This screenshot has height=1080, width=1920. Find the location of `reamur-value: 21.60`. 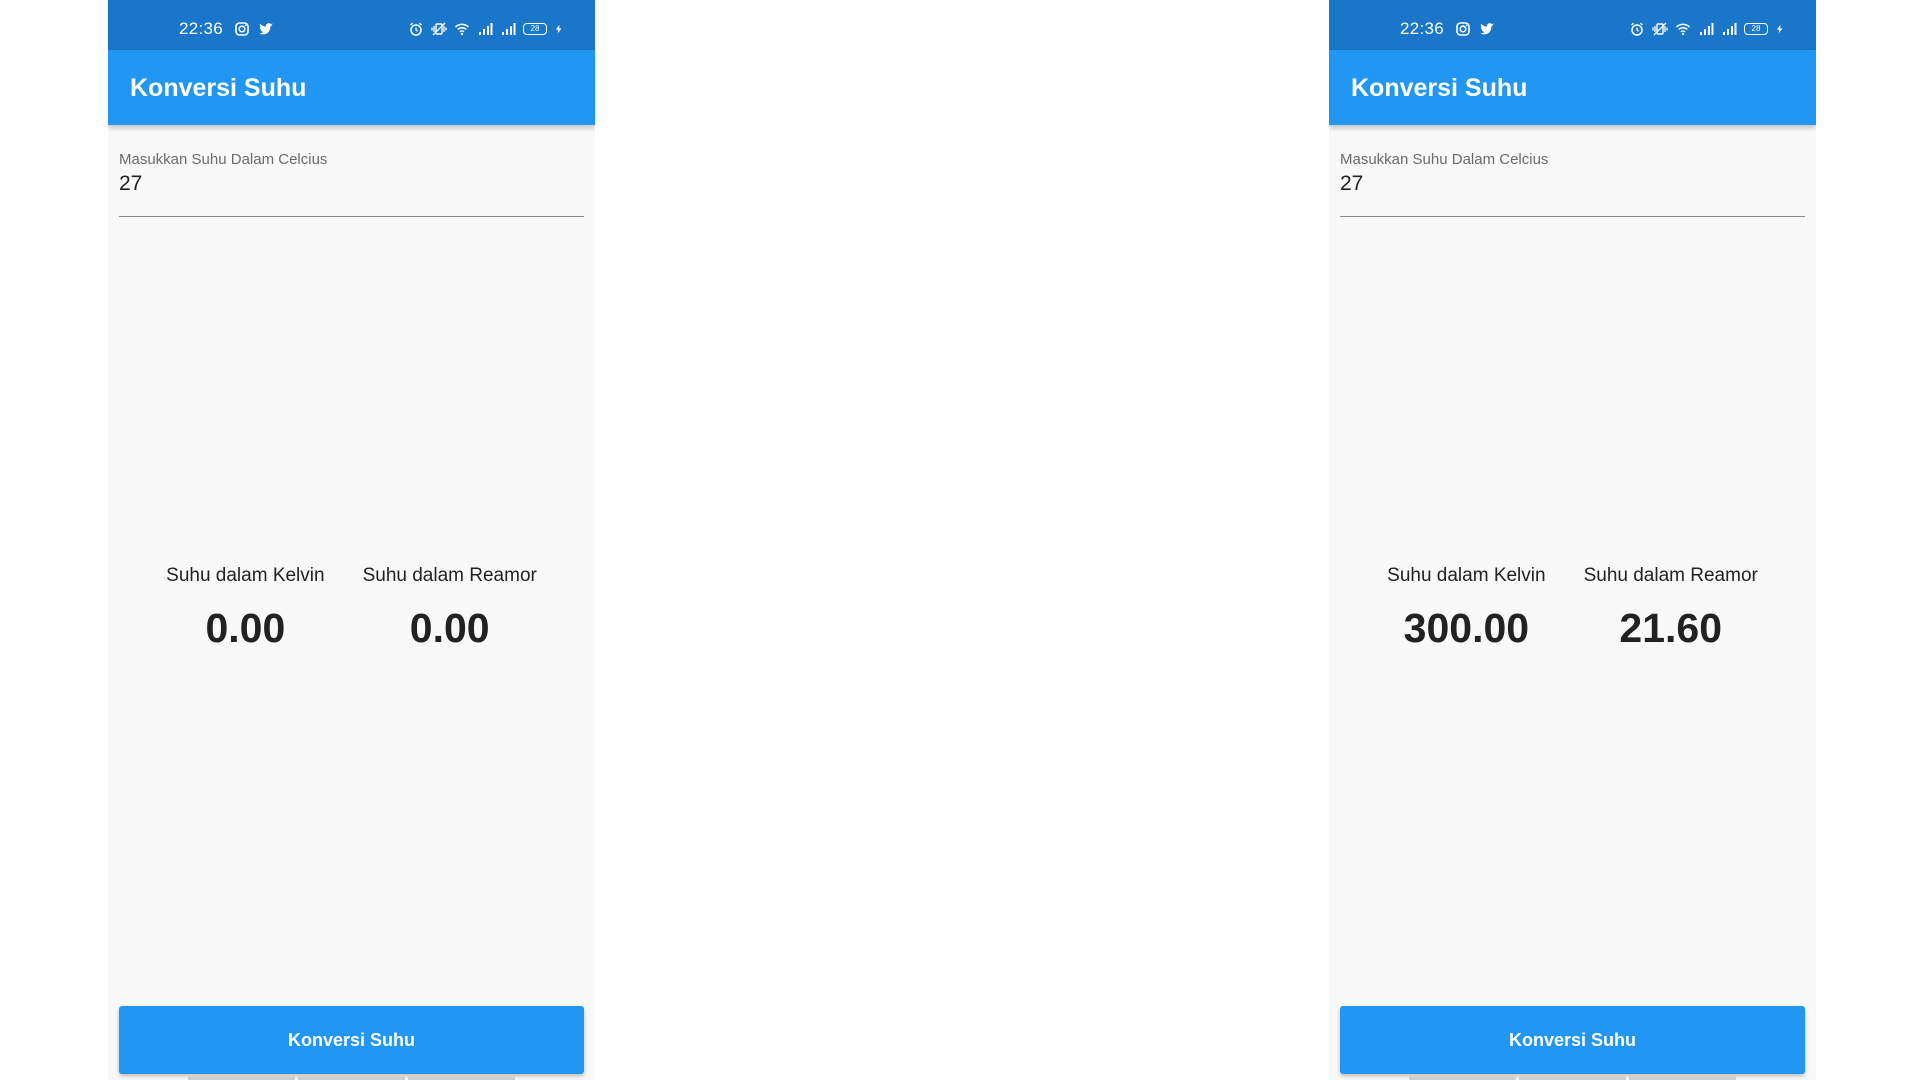

reamur-value: 21.60 is located at coordinates (1671, 628).